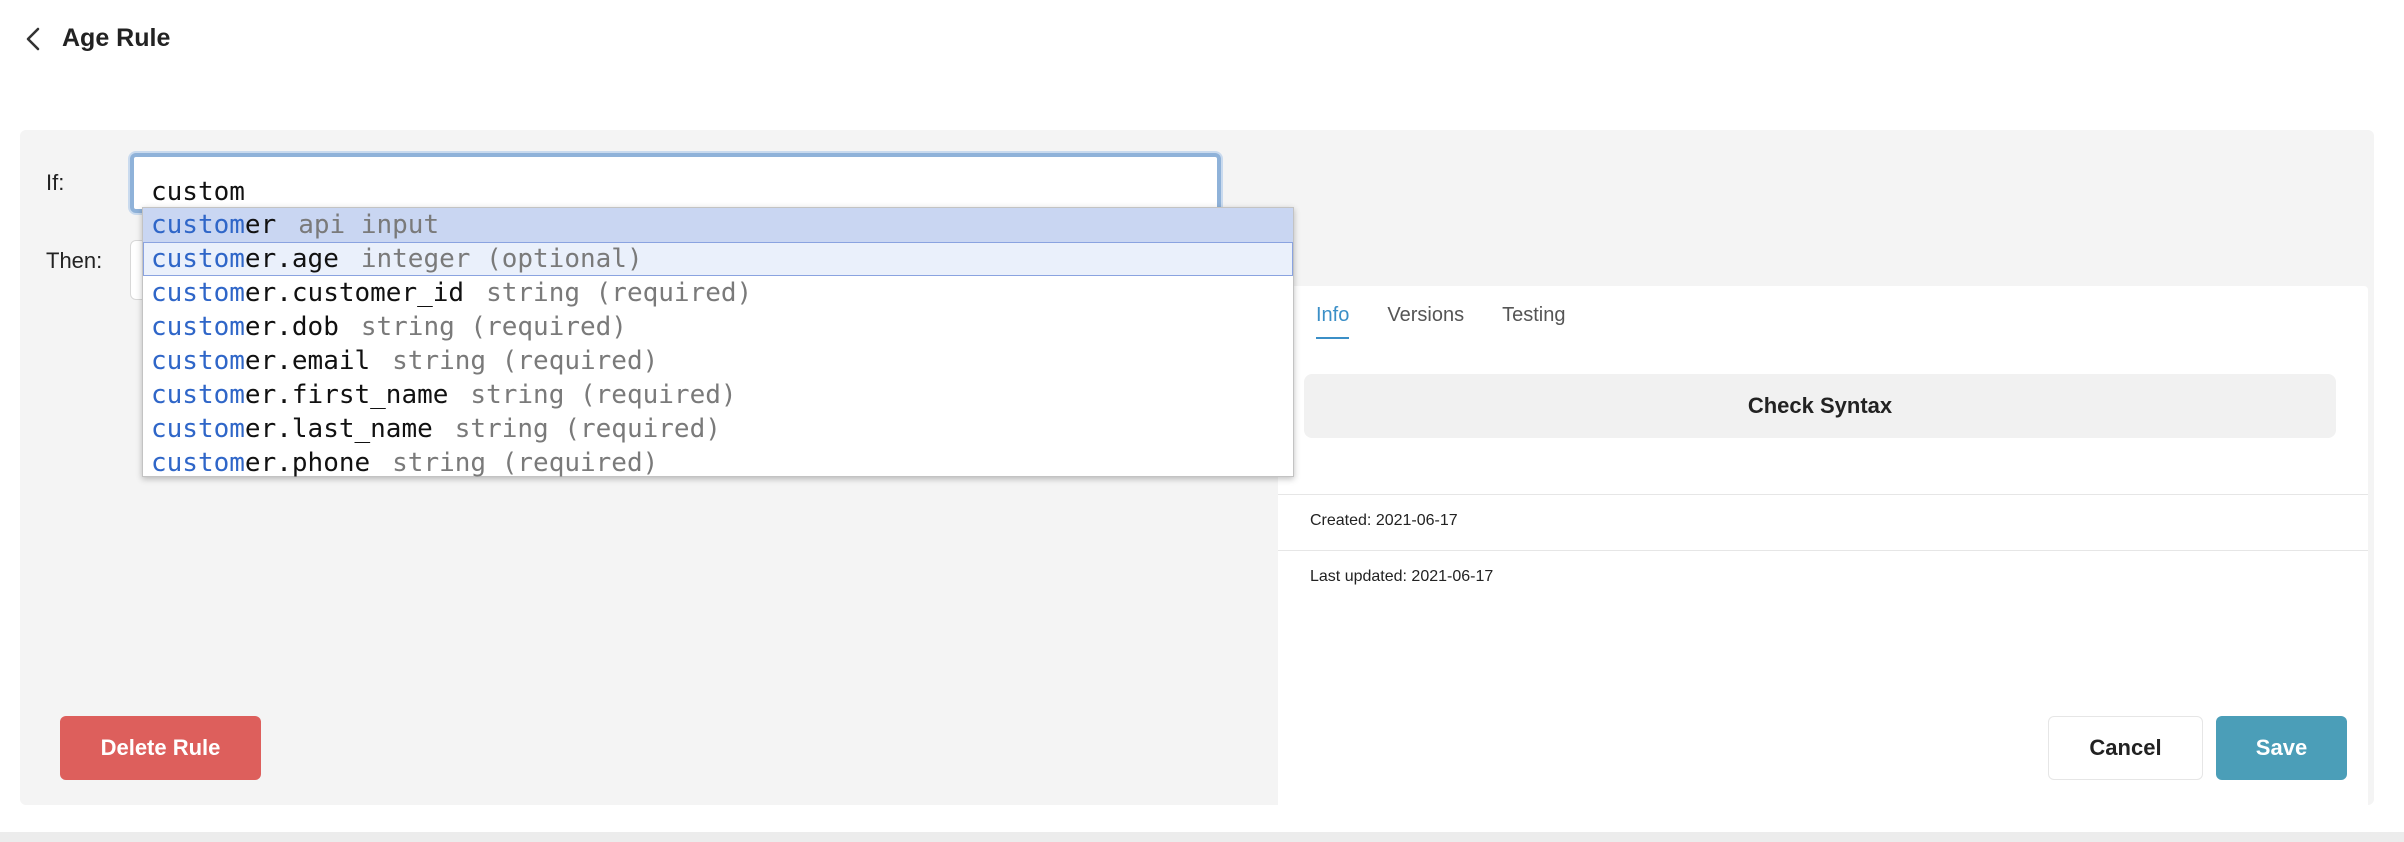  Describe the element at coordinates (718, 225) in the screenshot. I see `autocomplete-item: customer api input` at that location.